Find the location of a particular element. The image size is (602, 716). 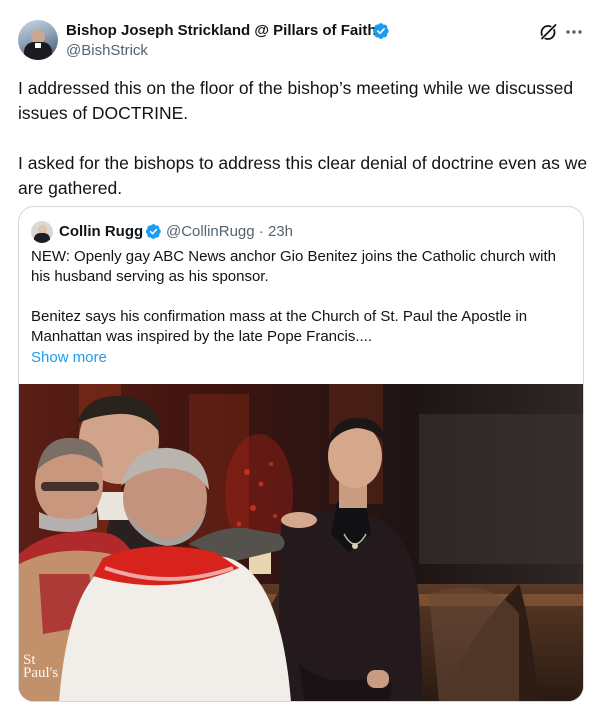

media-watermark: St Paul's is located at coordinates (46, 667).